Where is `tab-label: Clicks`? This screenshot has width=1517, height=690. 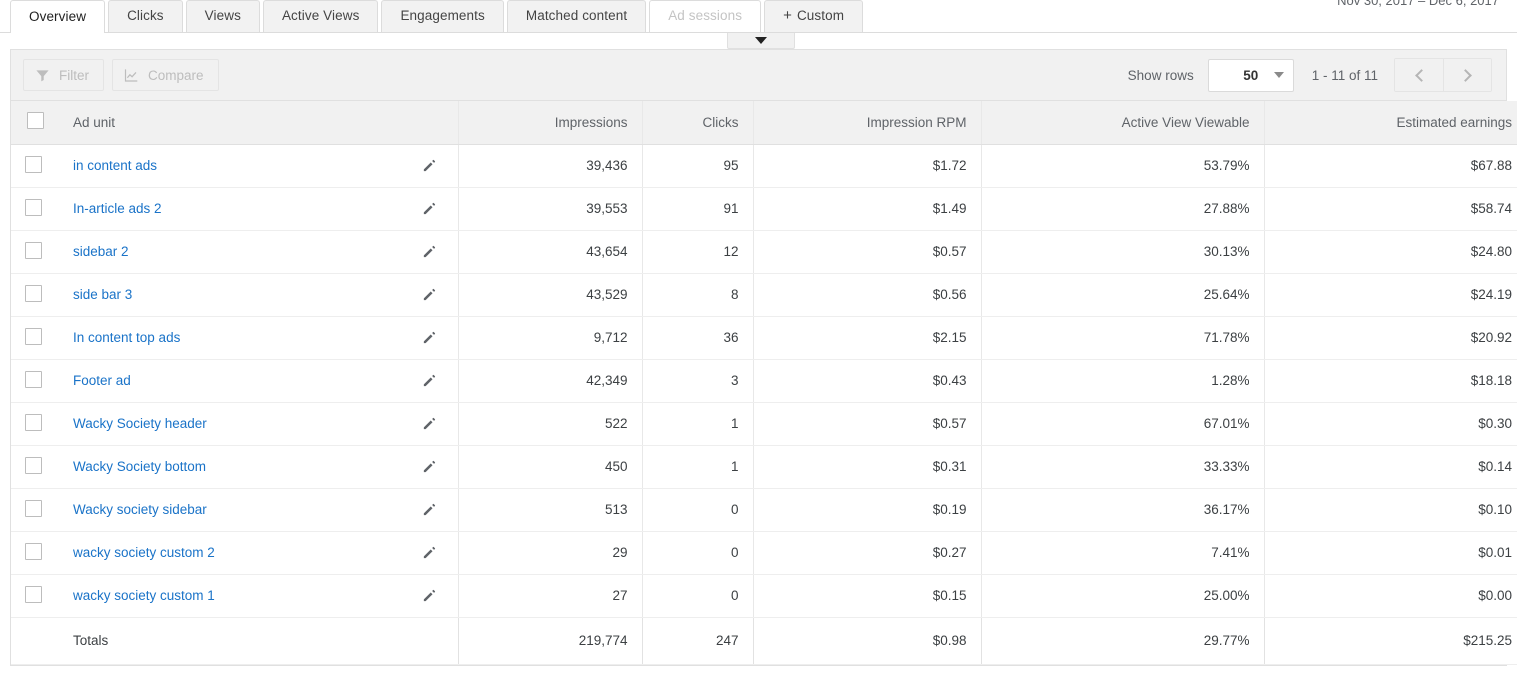 tab-label: Clicks is located at coordinates (145, 15).